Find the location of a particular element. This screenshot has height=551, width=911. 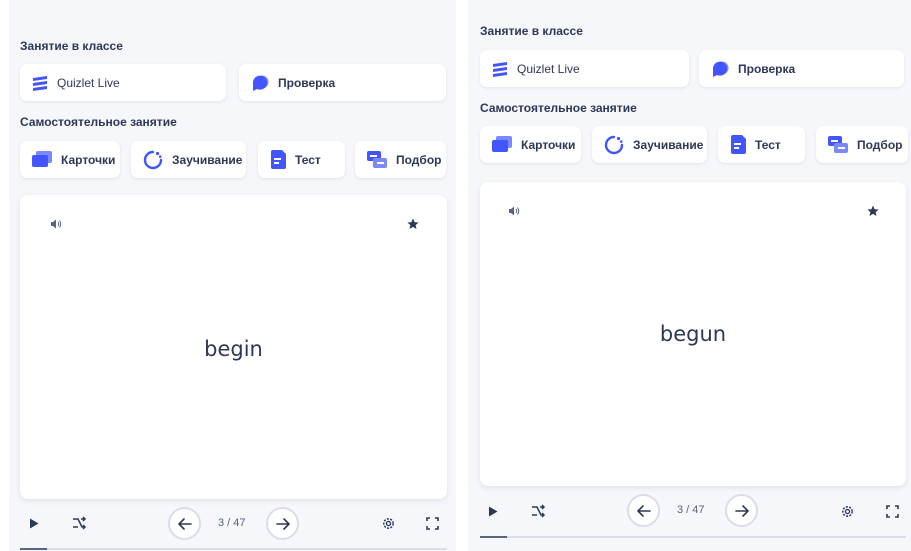

card-term: begun is located at coordinates (693, 334).